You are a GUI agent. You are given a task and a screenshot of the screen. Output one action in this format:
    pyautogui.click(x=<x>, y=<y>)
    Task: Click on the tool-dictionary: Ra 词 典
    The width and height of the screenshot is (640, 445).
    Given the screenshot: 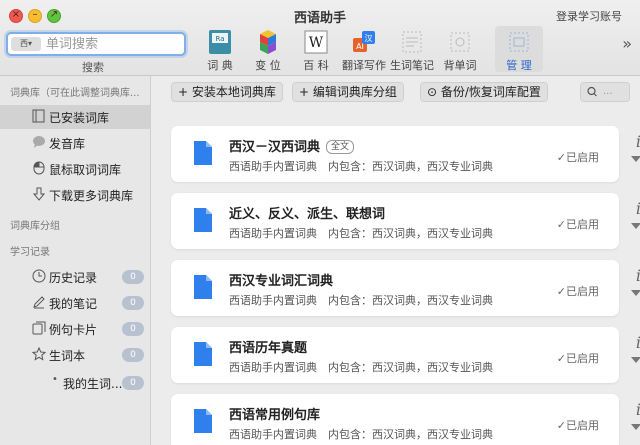 What is the action you would take?
    pyautogui.click(x=220, y=49)
    